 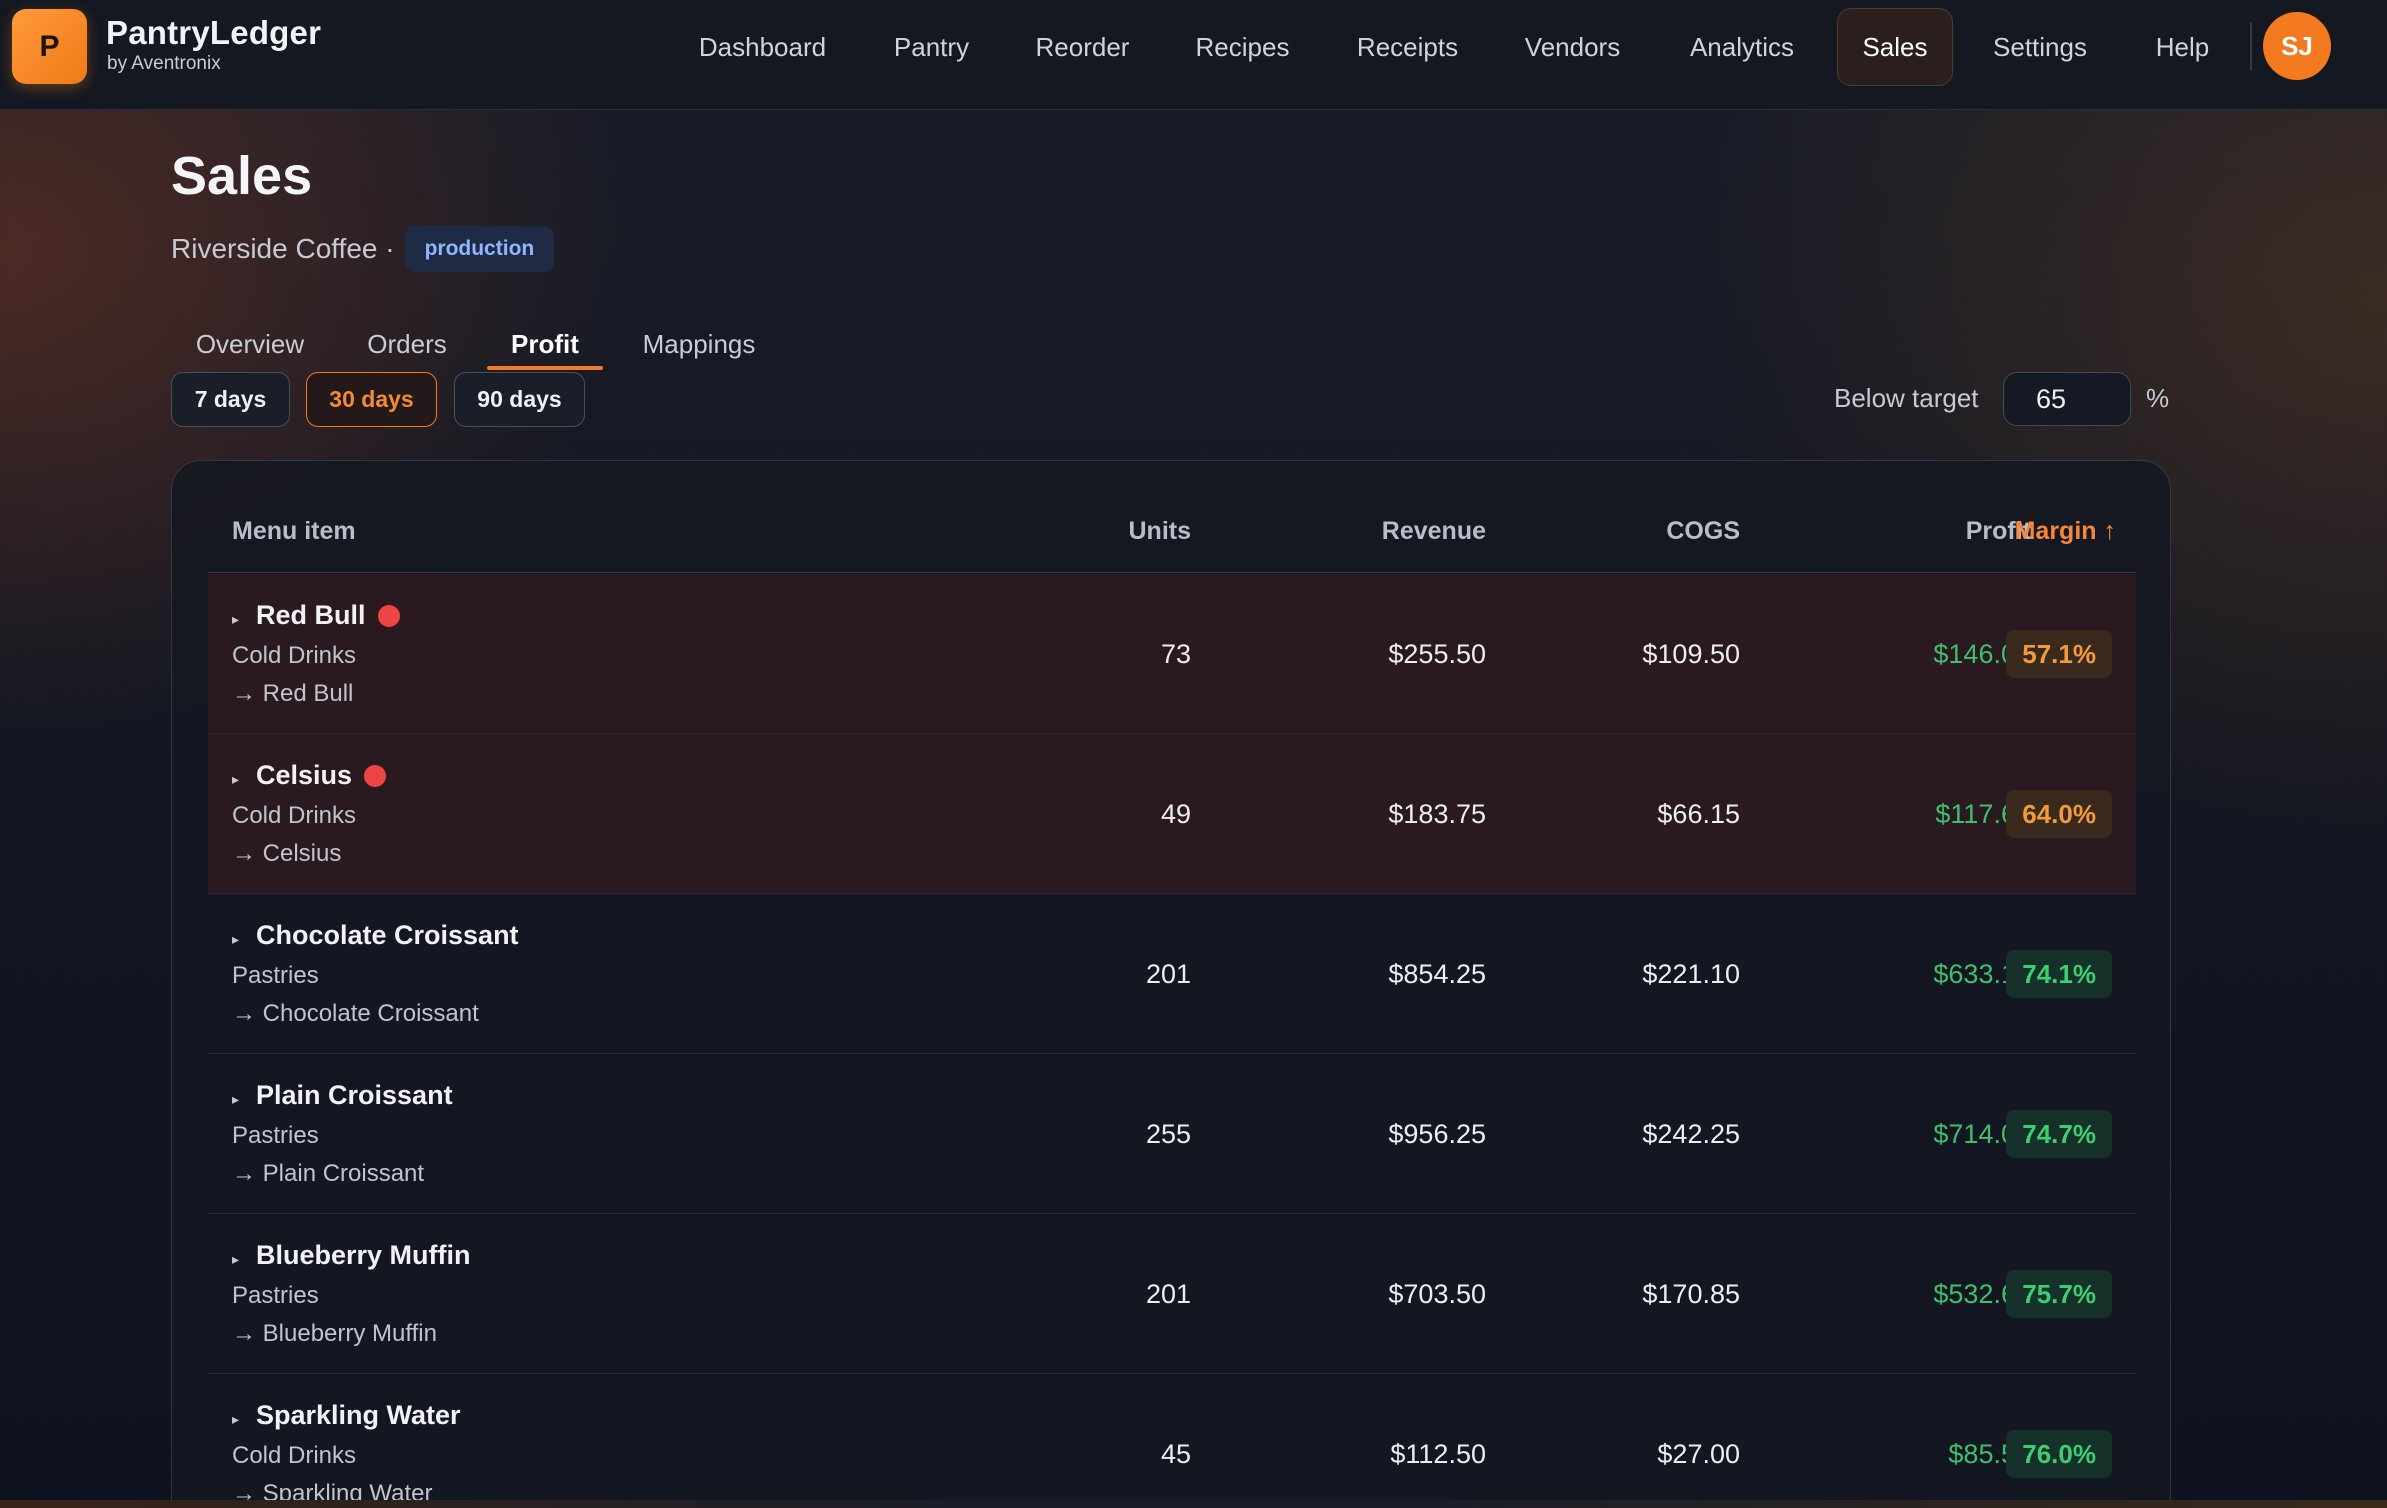 I want to click on nav-item-dashboard: Dashboard, so click(x=762, y=47).